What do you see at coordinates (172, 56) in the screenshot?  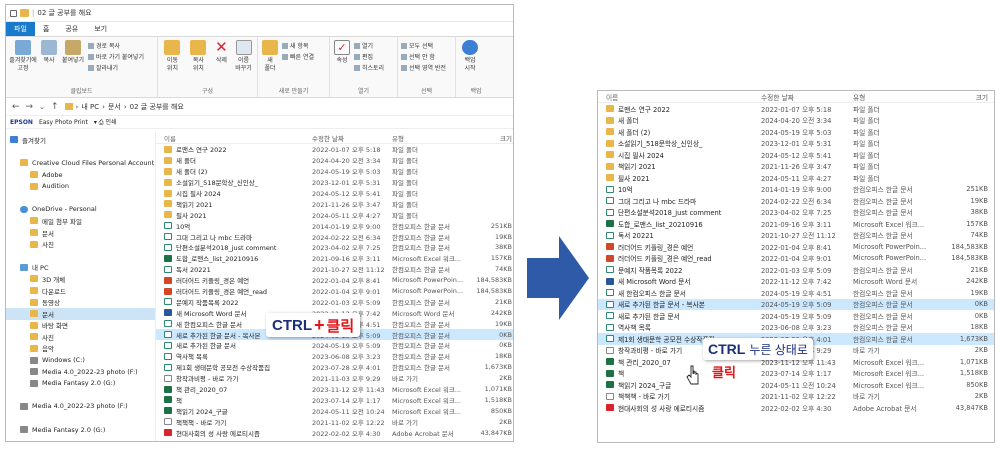 I see `move-to-button: 이동 위치` at bounding box center [172, 56].